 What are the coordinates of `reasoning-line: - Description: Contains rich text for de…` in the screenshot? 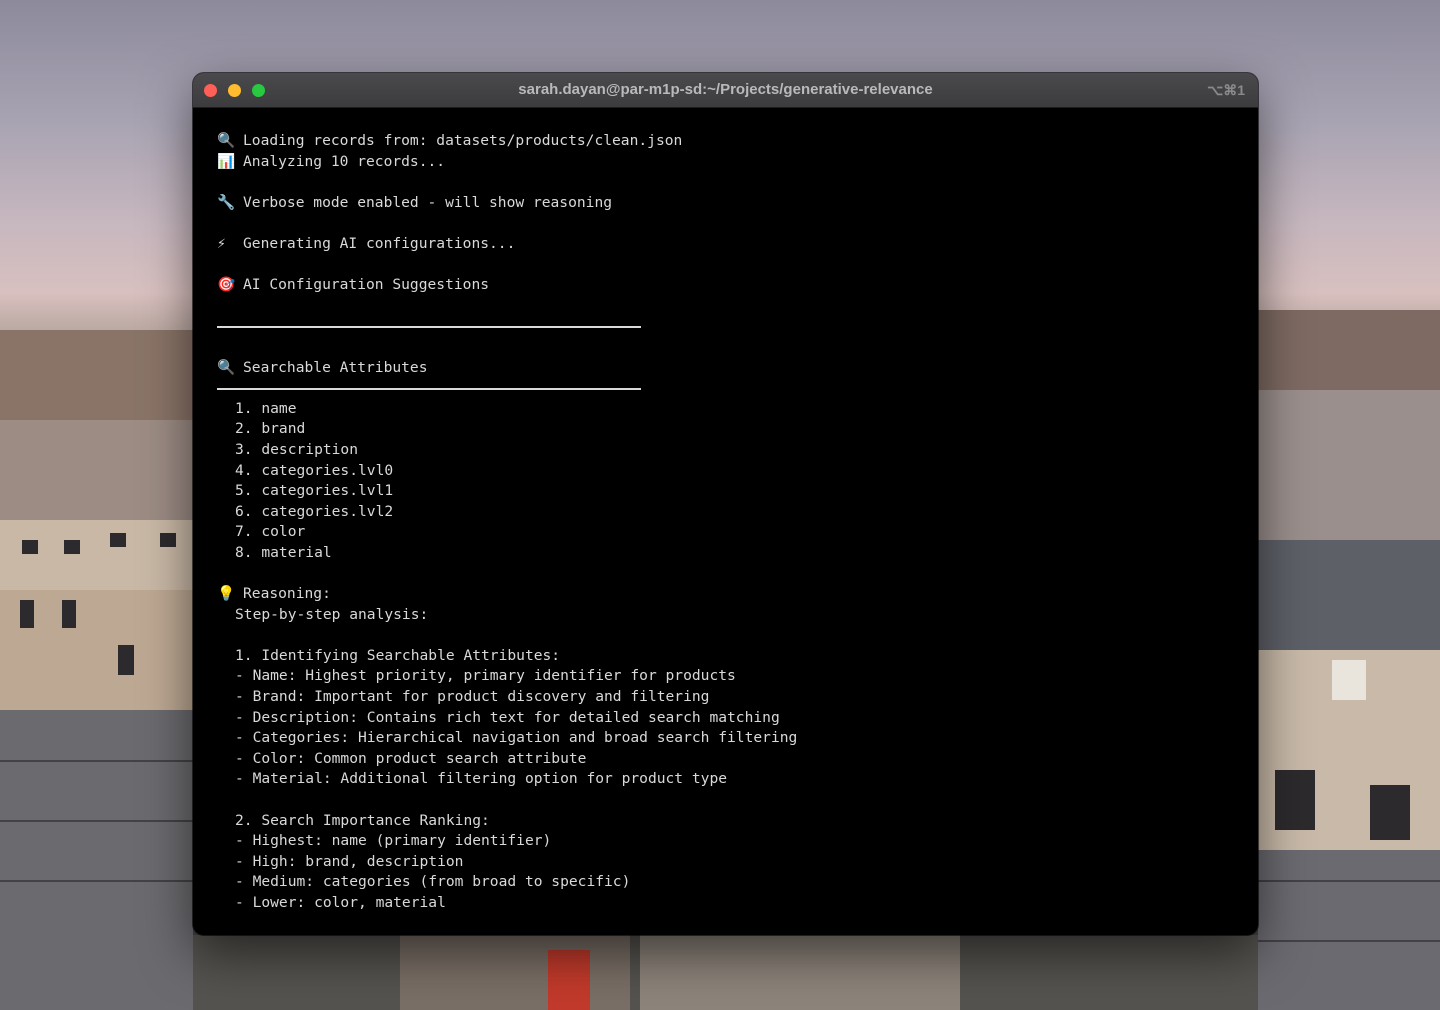 It's located at (507, 717).